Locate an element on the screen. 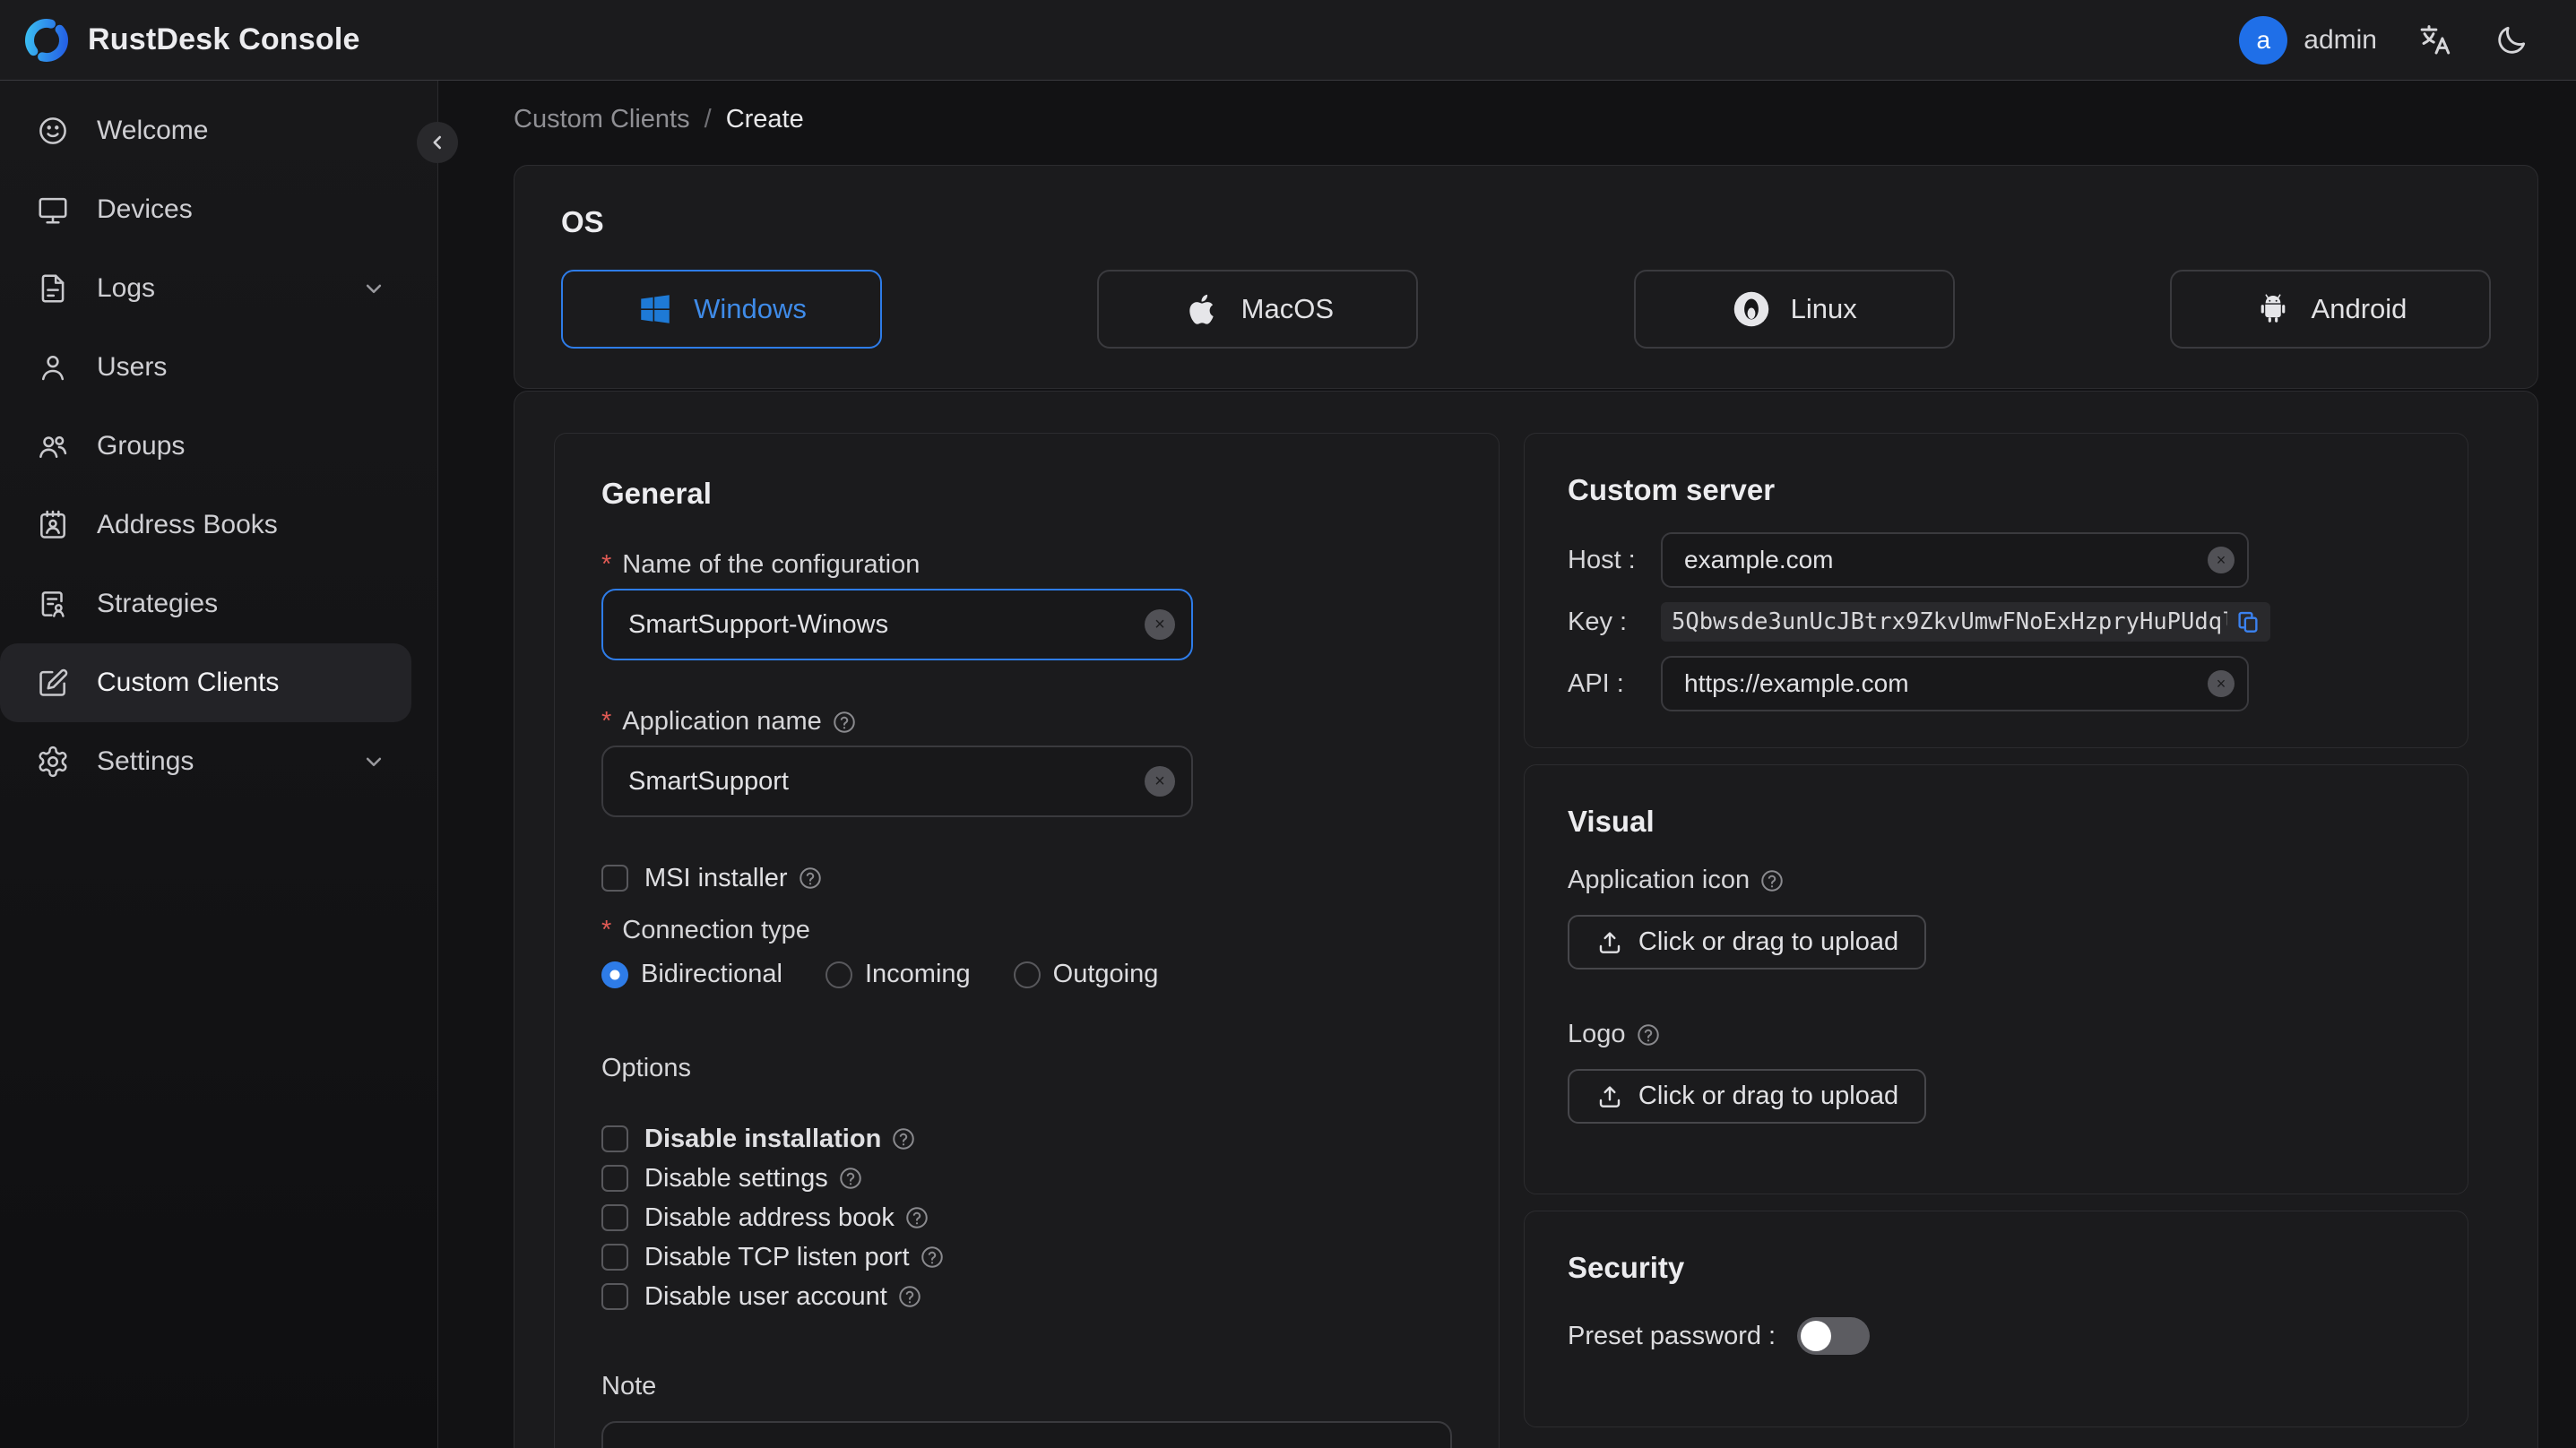 The width and height of the screenshot is (2576, 1448). translate-icon is located at coordinates (2435, 39).